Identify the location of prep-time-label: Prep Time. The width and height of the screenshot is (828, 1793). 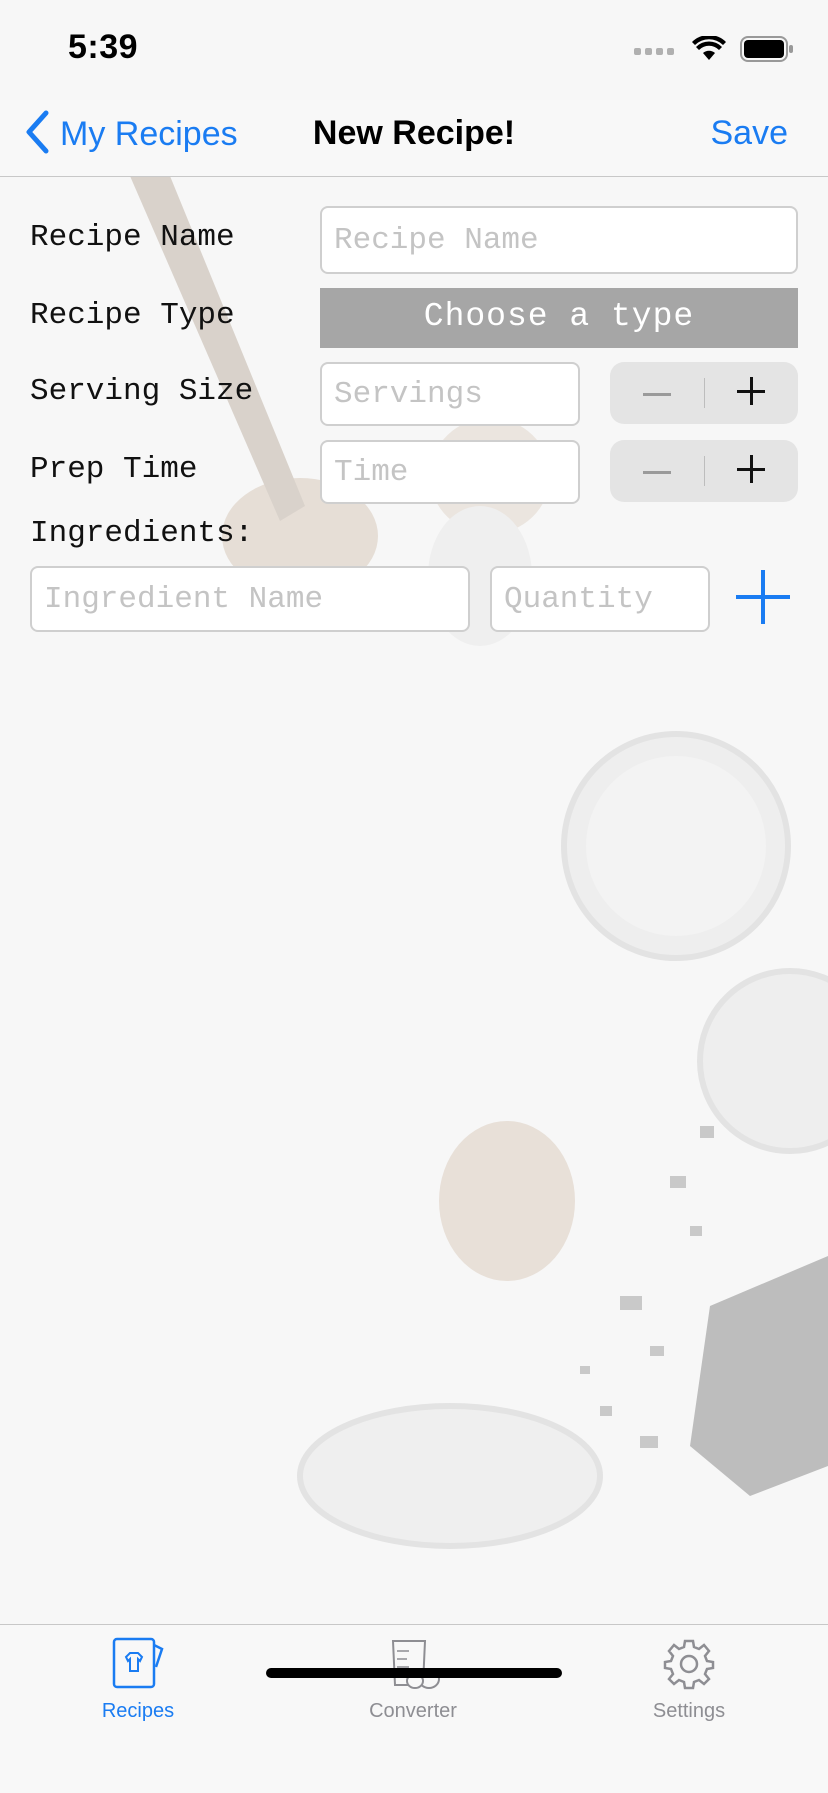
(114, 469).